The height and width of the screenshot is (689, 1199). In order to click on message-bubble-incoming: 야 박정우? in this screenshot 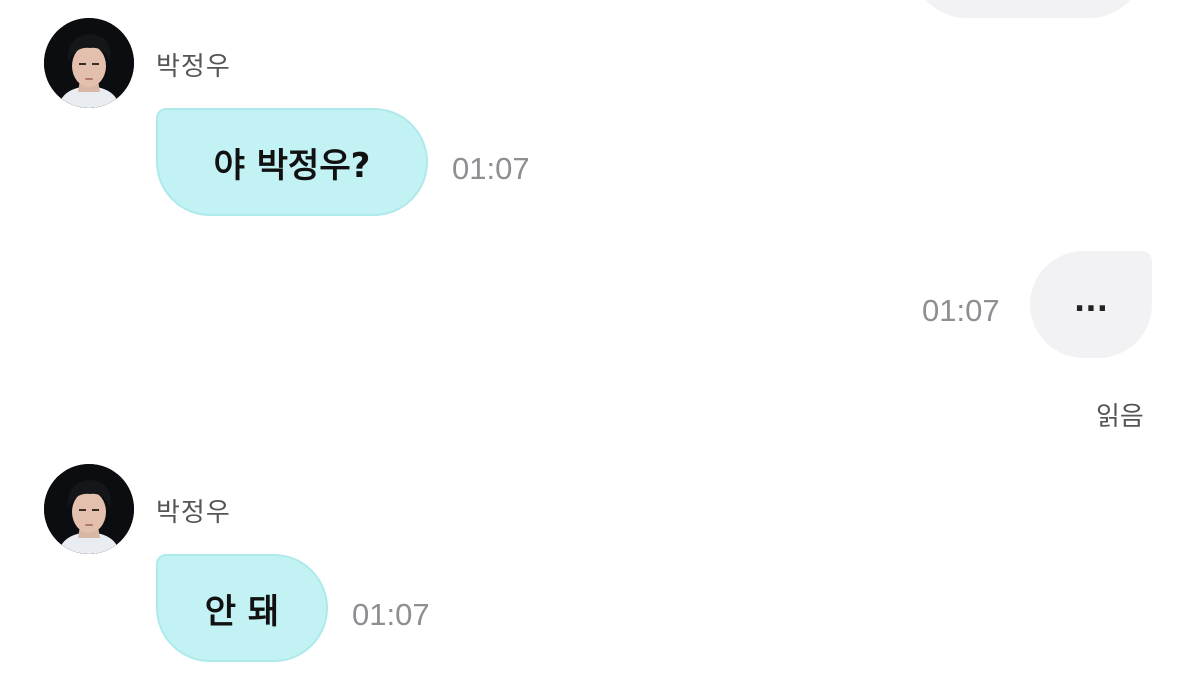, I will do `click(292, 162)`.